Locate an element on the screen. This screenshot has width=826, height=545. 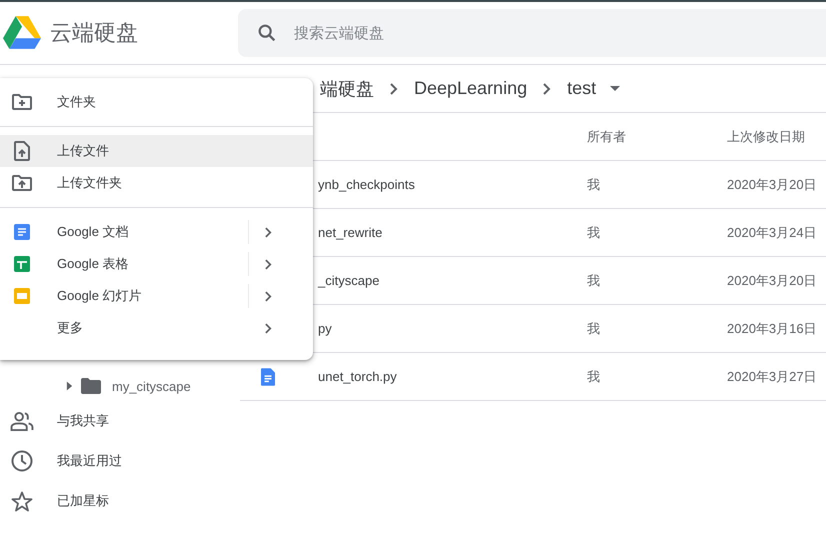
sidebar-item: 已加星标 is located at coordinates (120, 501).